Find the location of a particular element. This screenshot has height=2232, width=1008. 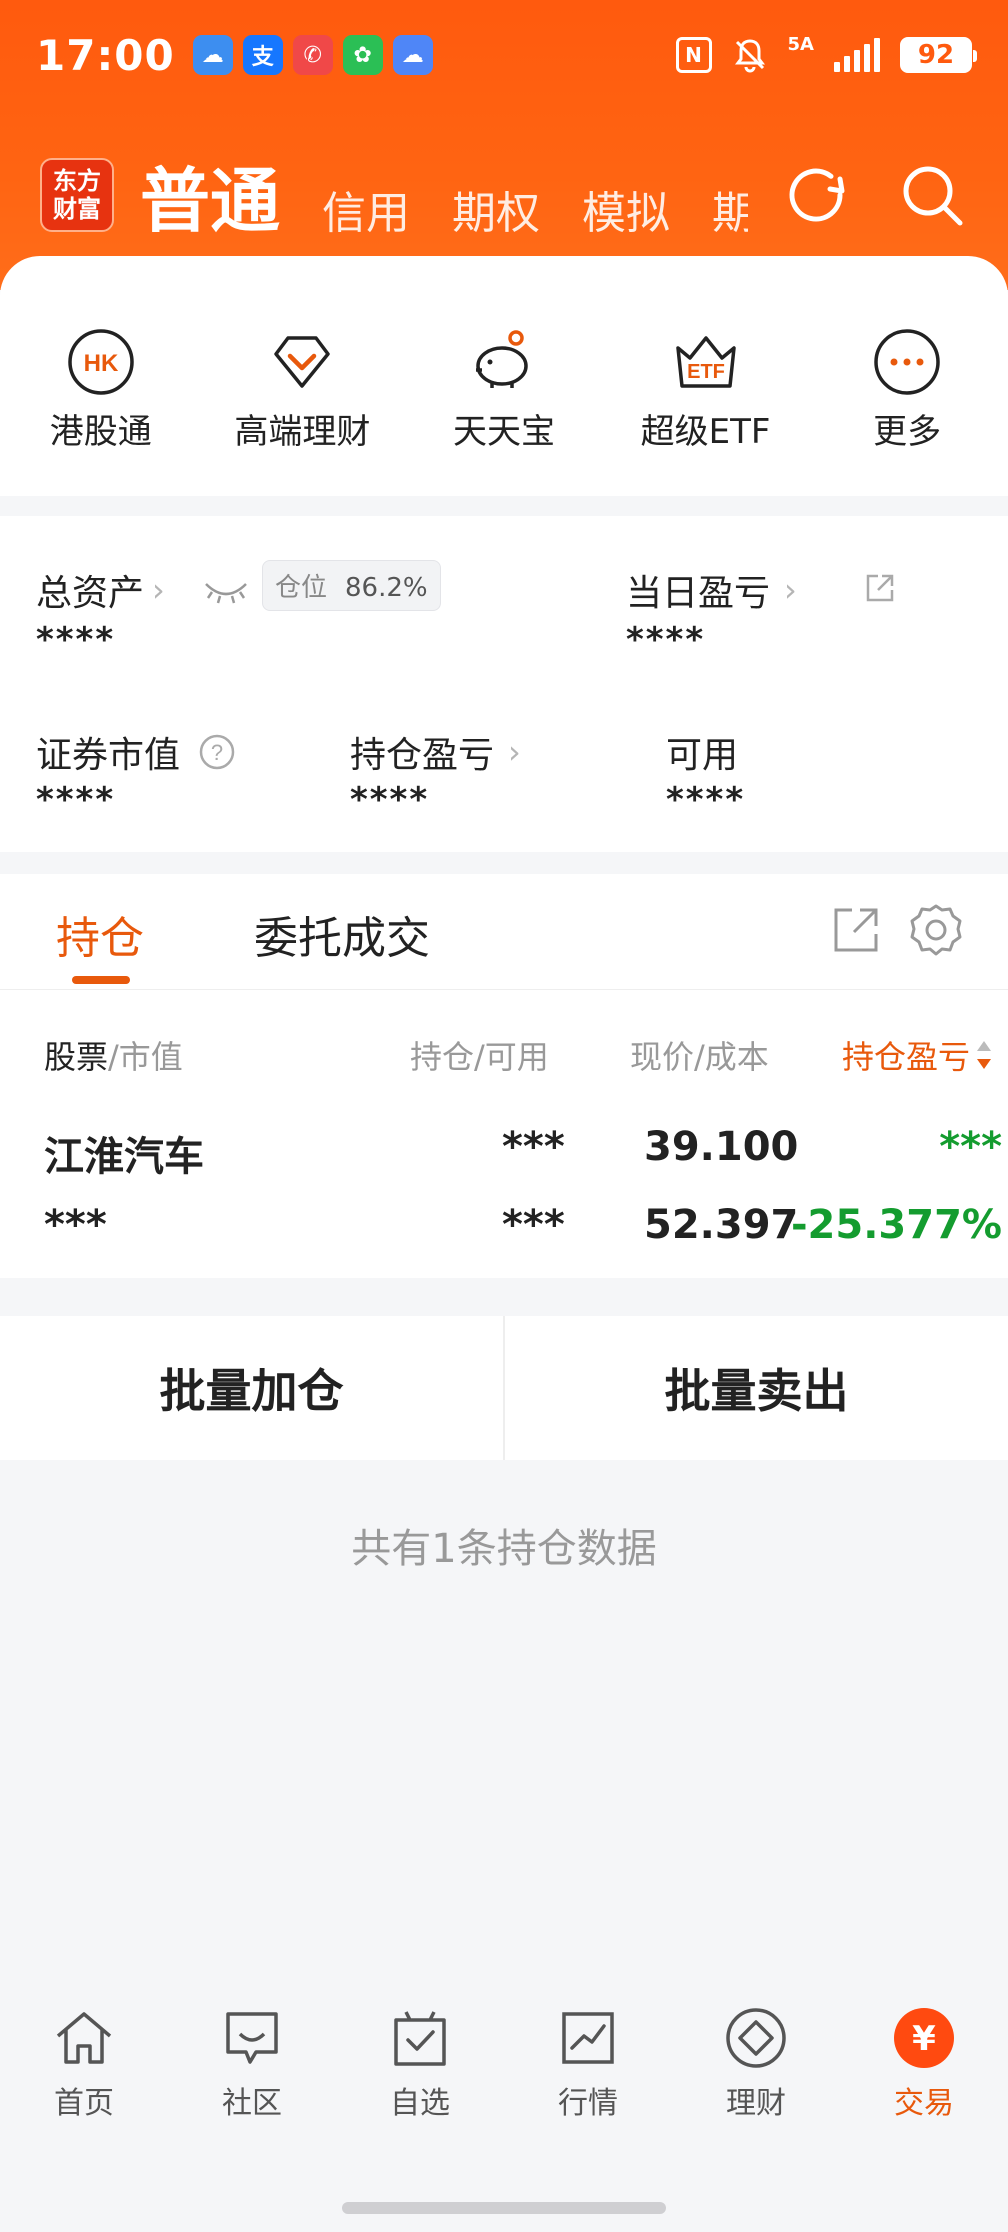

help-icon: ? is located at coordinates (217, 752).